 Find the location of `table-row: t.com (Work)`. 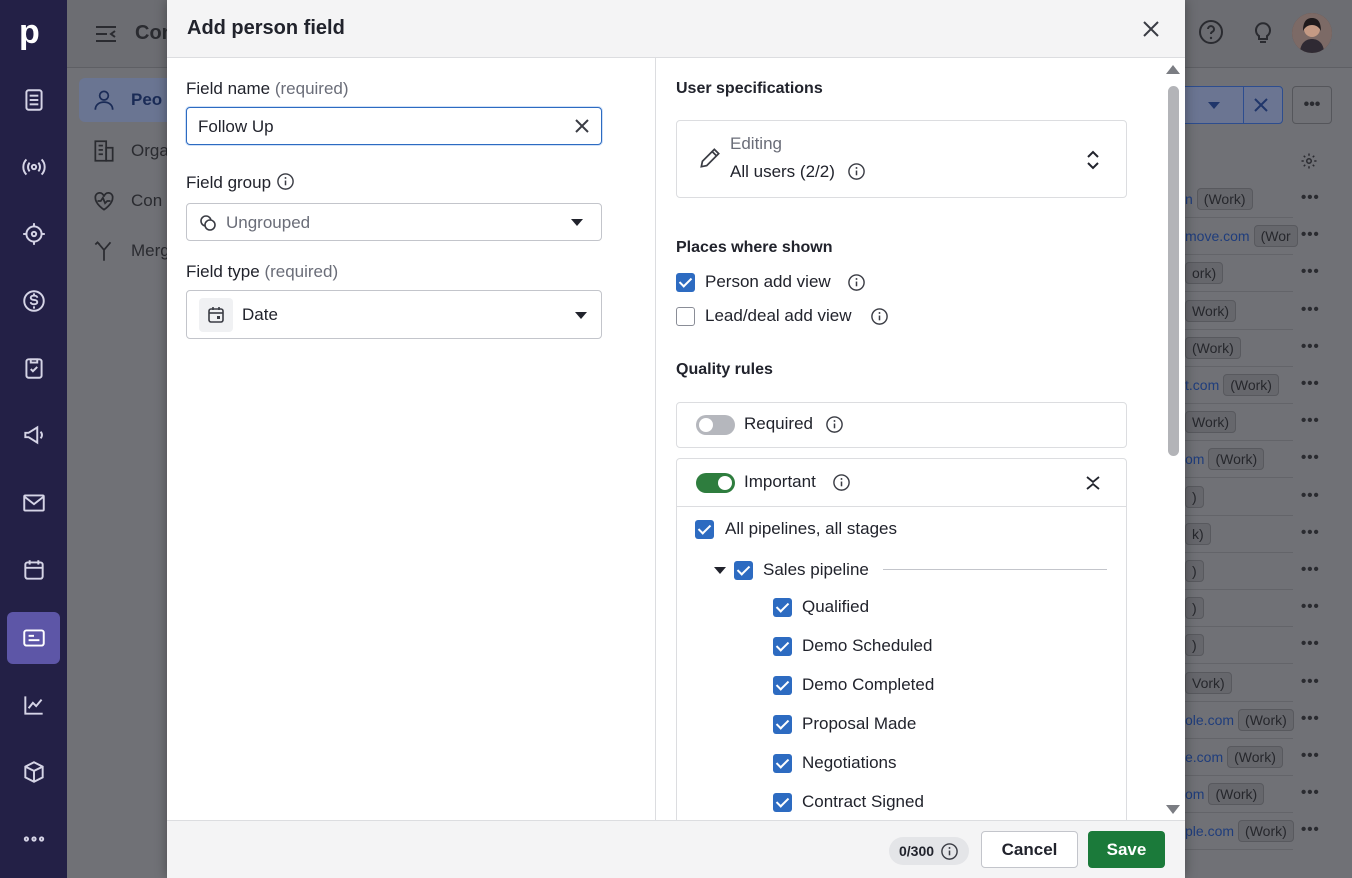

table-row: t.com (Work) is located at coordinates (1239, 385).